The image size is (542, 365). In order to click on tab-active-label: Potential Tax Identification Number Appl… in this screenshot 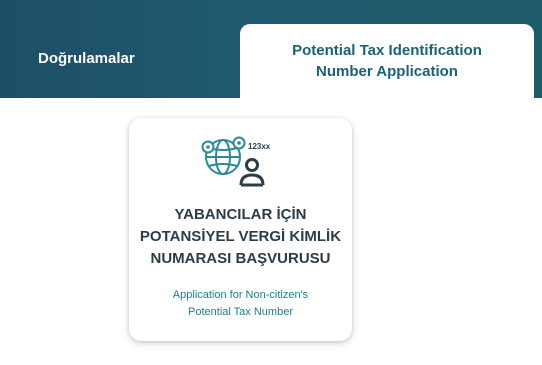, I will do `click(387, 61)`.